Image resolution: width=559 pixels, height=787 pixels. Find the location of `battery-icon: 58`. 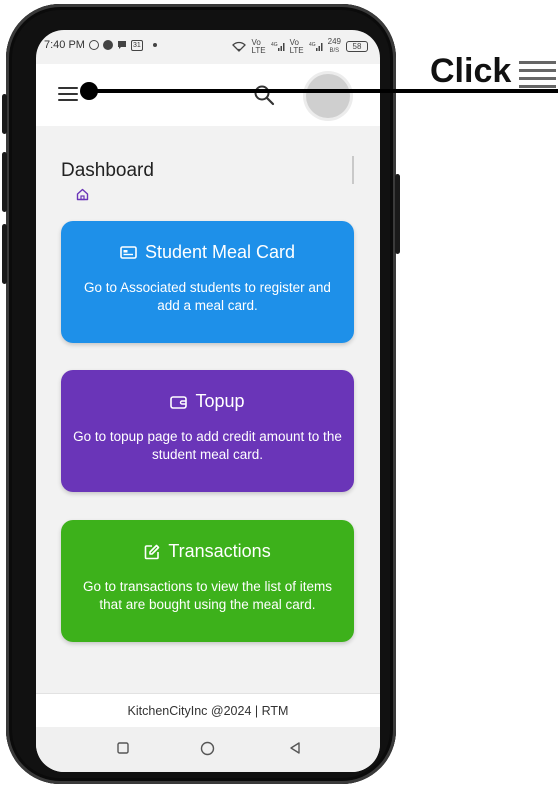

battery-icon: 58 is located at coordinates (357, 46).